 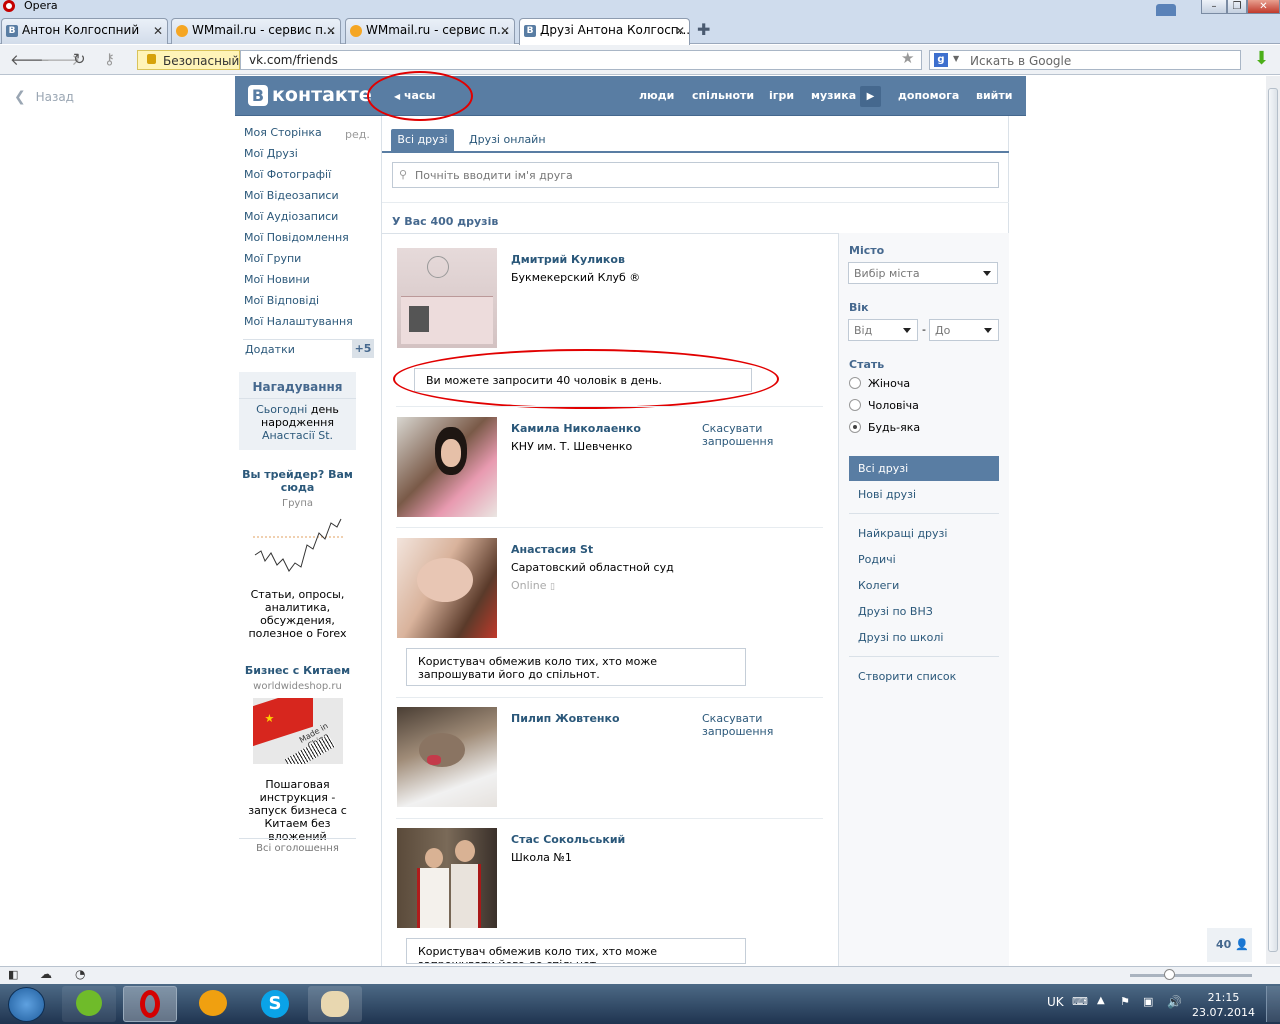 What do you see at coordinates (568, 839) in the screenshot?
I see `friend-name: Стас Сокольський` at bounding box center [568, 839].